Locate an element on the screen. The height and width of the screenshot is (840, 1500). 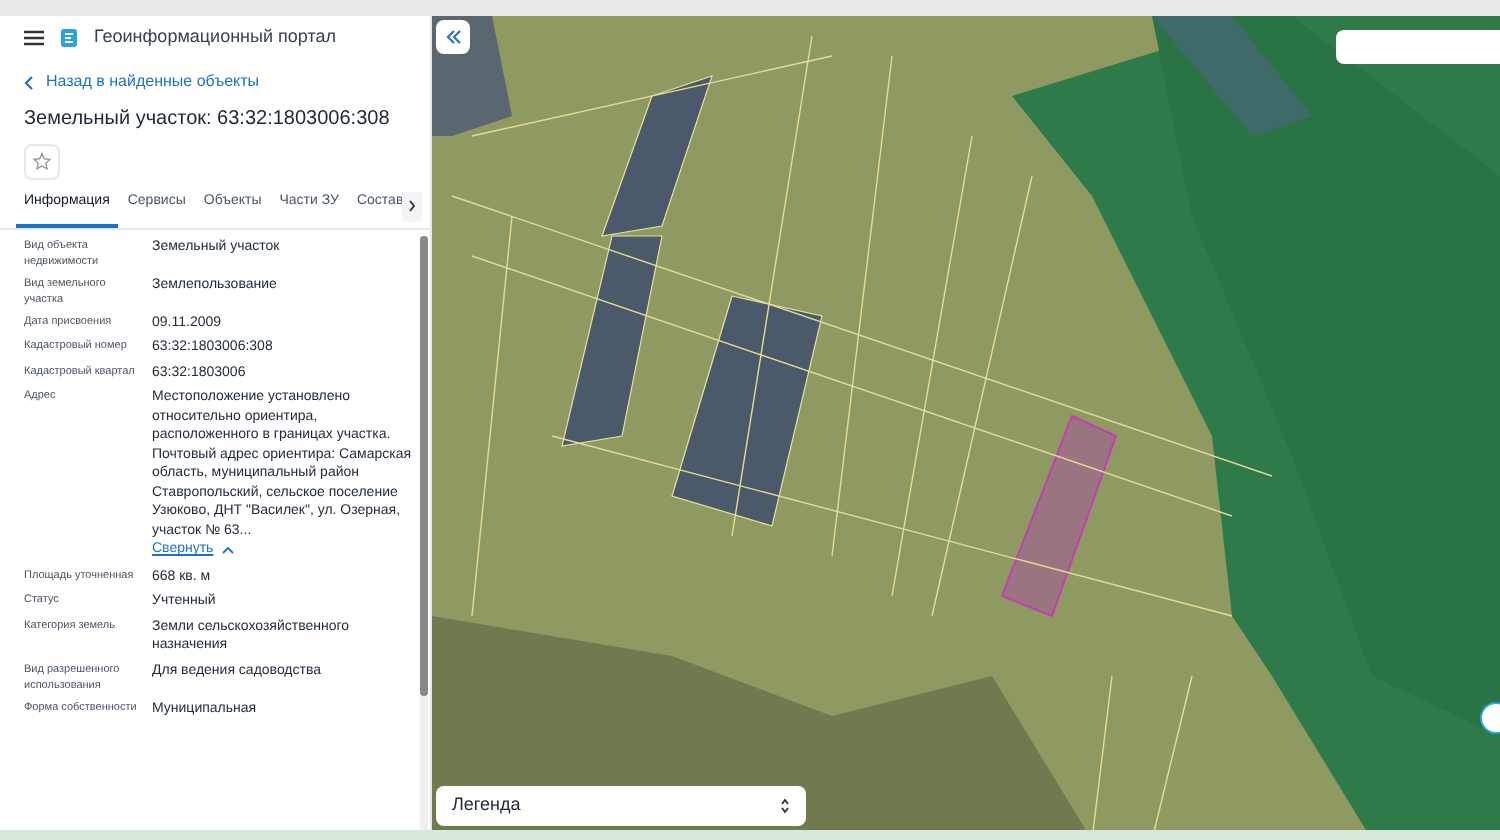
legend-dropdown: Легенда is located at coordinates (621, 806).